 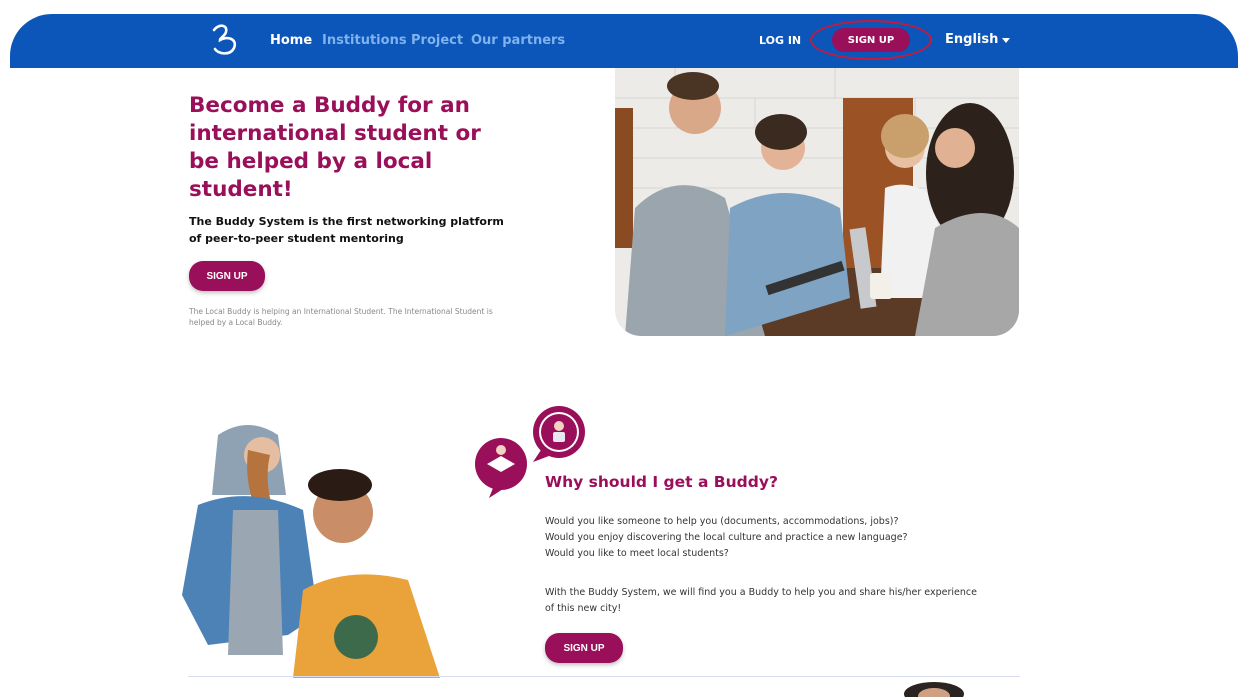 I want to click on buddy-logo-icon, so click(x=226, y=40).